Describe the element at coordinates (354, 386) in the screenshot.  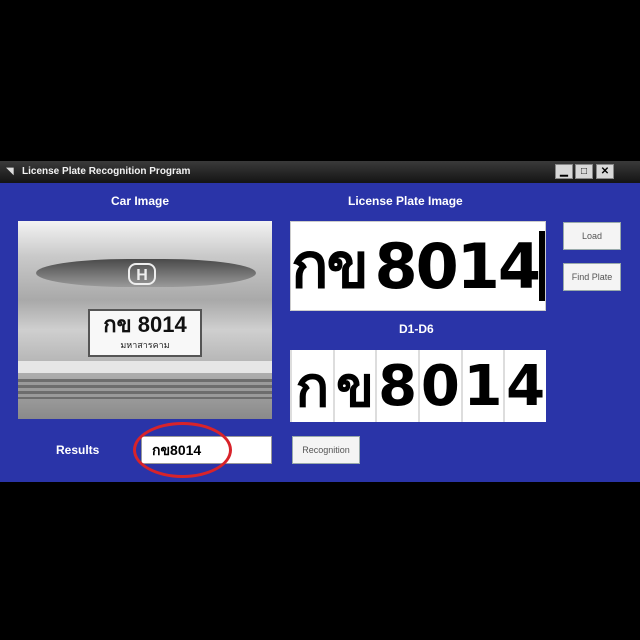
I see `segment-char: ข` at that location.